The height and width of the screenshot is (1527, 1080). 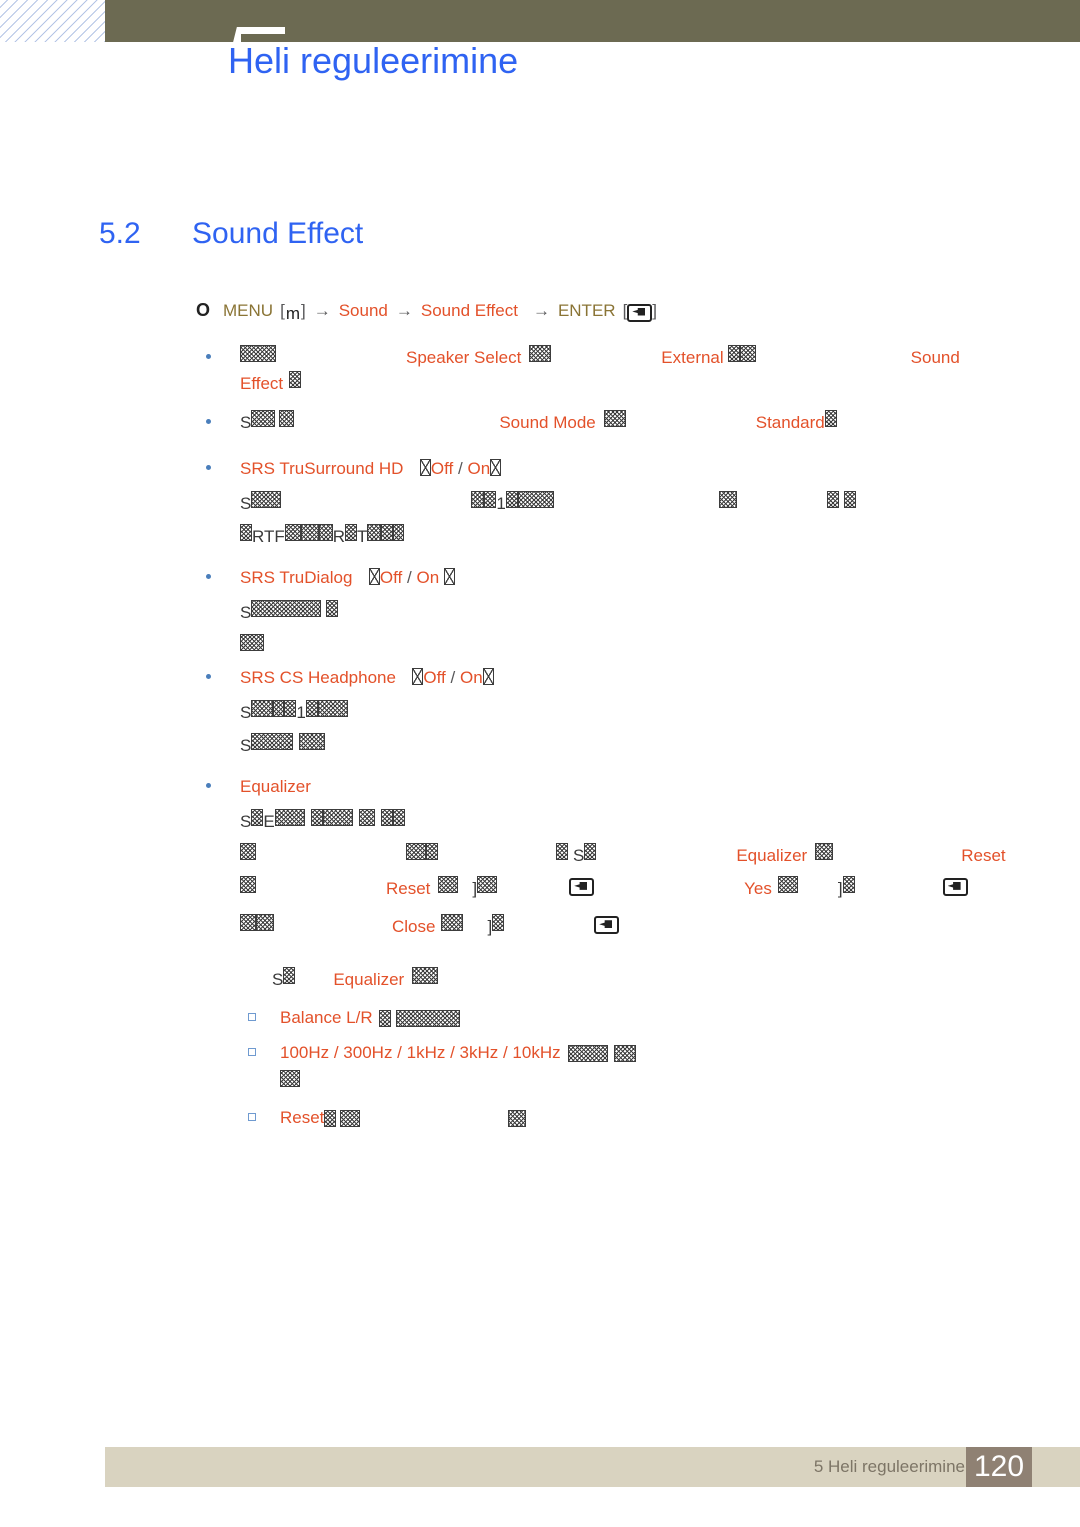 I want to click on enter-label: ENTER, so click(x=587, y=311).